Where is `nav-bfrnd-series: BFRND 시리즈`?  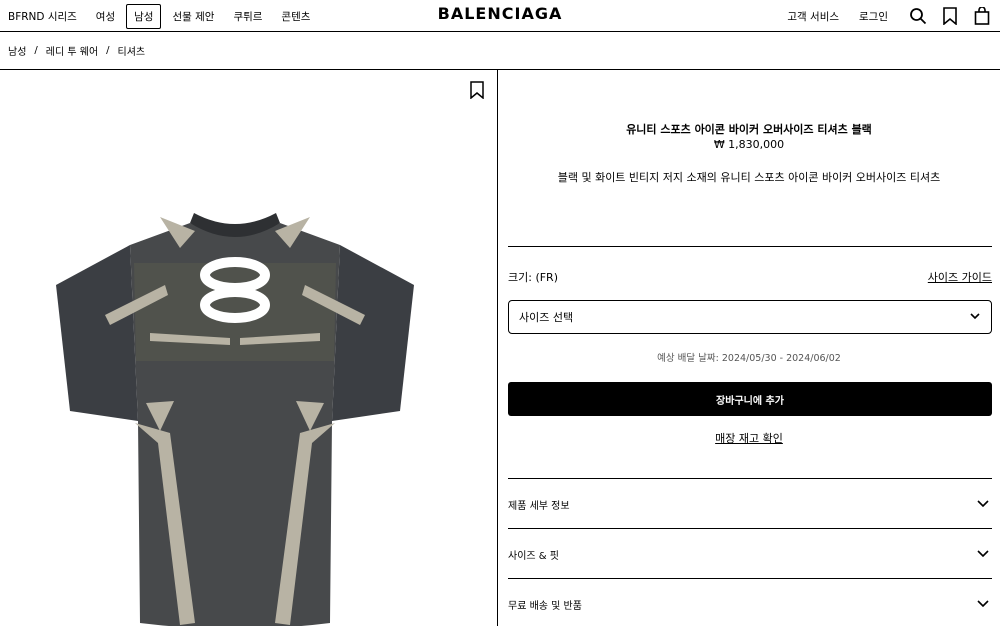 nav-bfrnd-series: BFRND 시리즈 is located at coordinates (42, 16).